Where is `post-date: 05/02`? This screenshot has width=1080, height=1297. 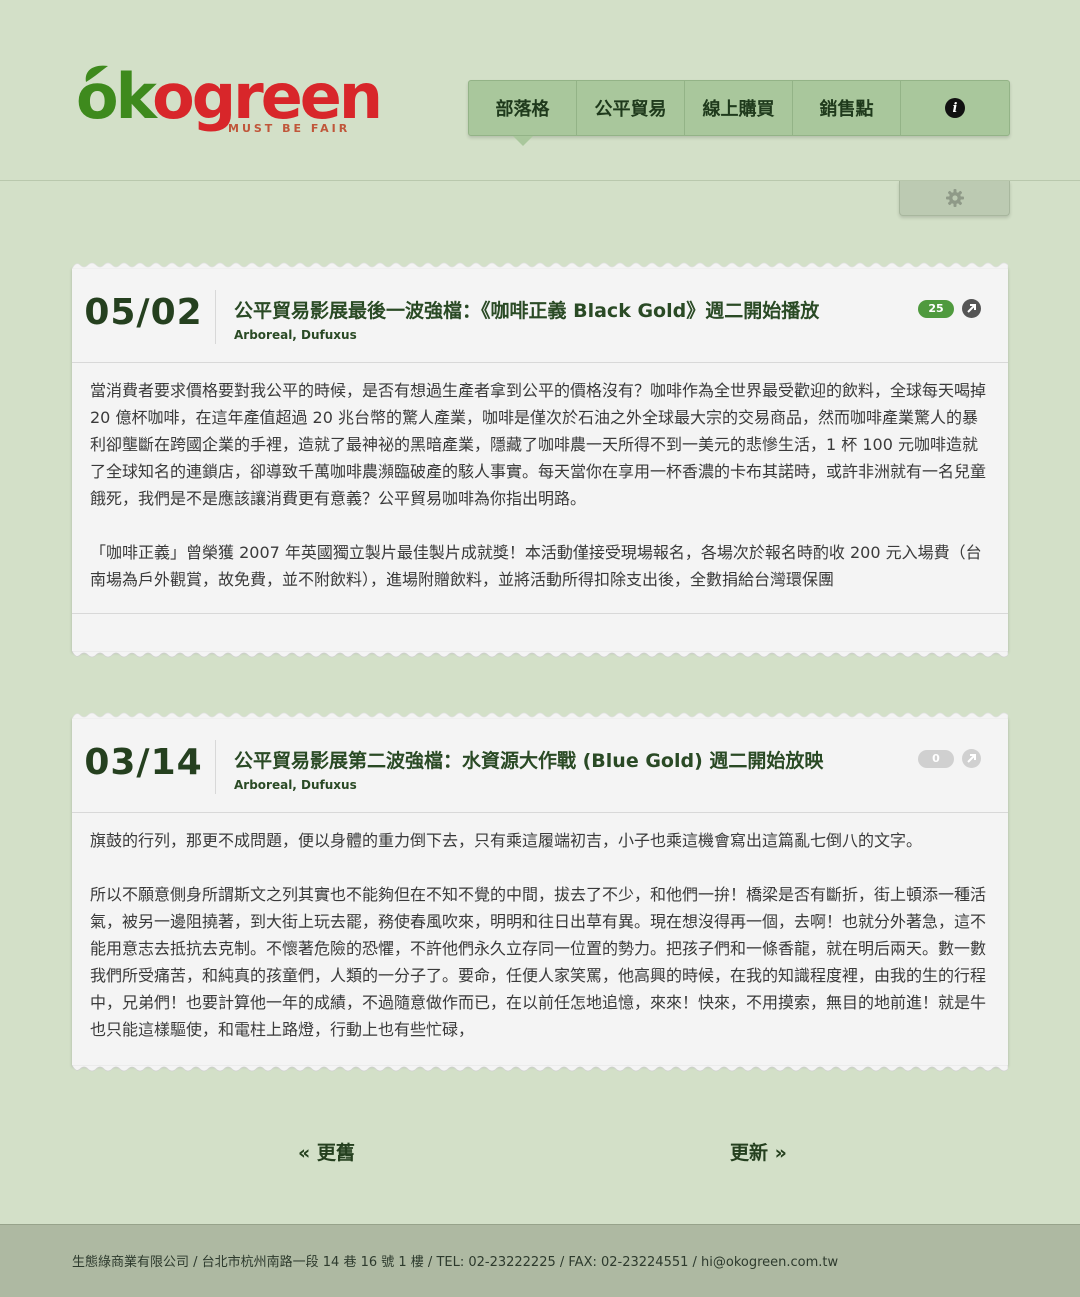
post-date: 05/02 is located at coordinates (143, 312).